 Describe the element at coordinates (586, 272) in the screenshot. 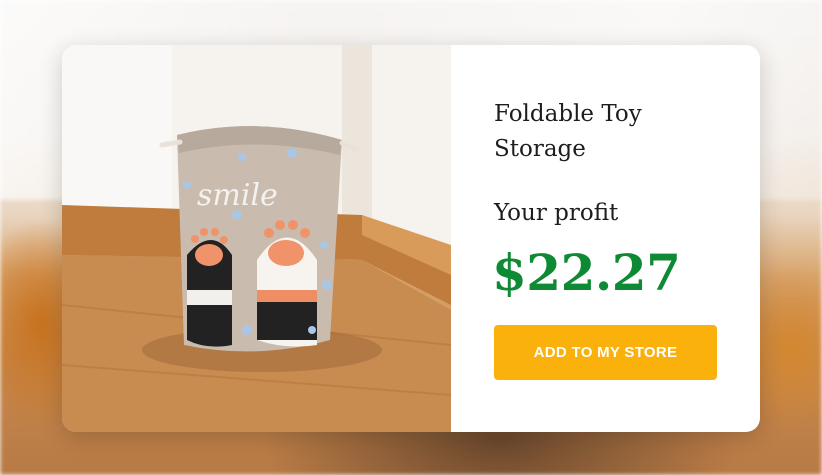

I see `profit-amount: $22.27` at that location.